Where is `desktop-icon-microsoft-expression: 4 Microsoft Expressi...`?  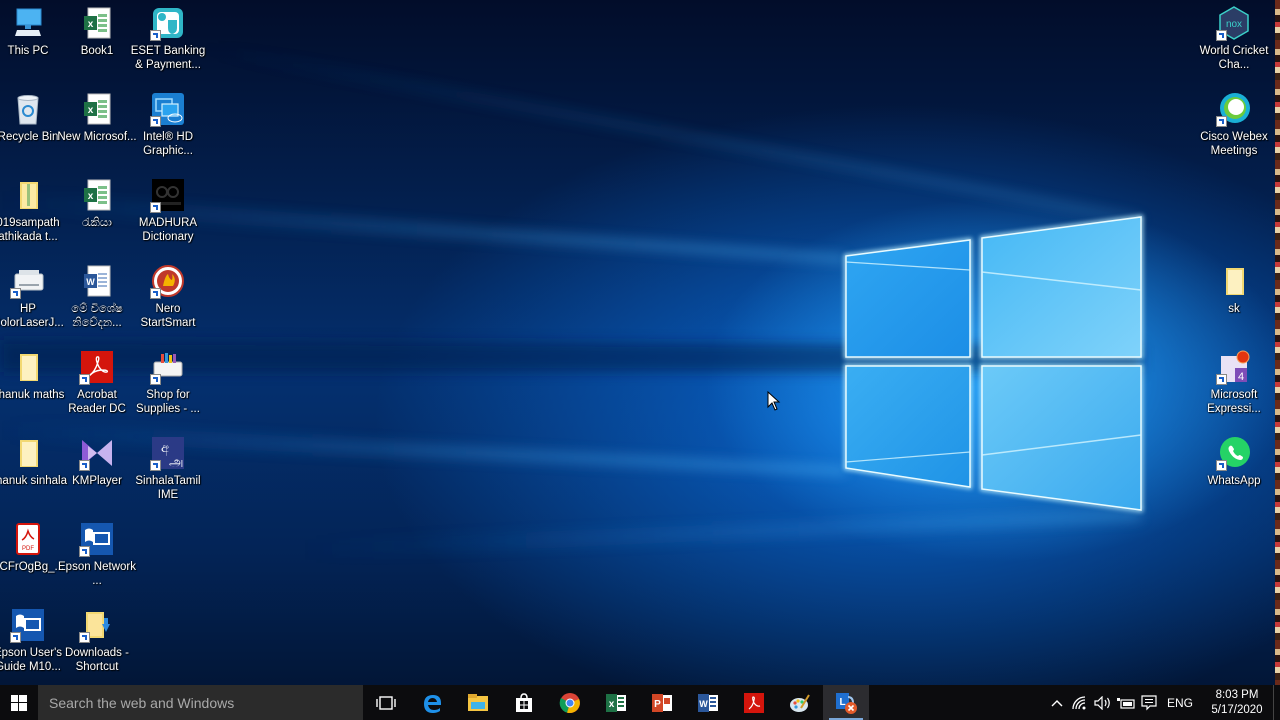
desktop-icon-microsoft-expression: 4 Microsoft Expressi... is located at coordinates (1234, 388).